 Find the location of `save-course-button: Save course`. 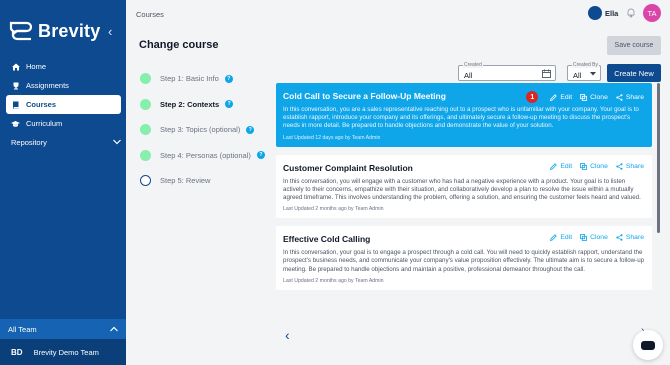

save-course-button: Save course is located at coordinates (634, 45).